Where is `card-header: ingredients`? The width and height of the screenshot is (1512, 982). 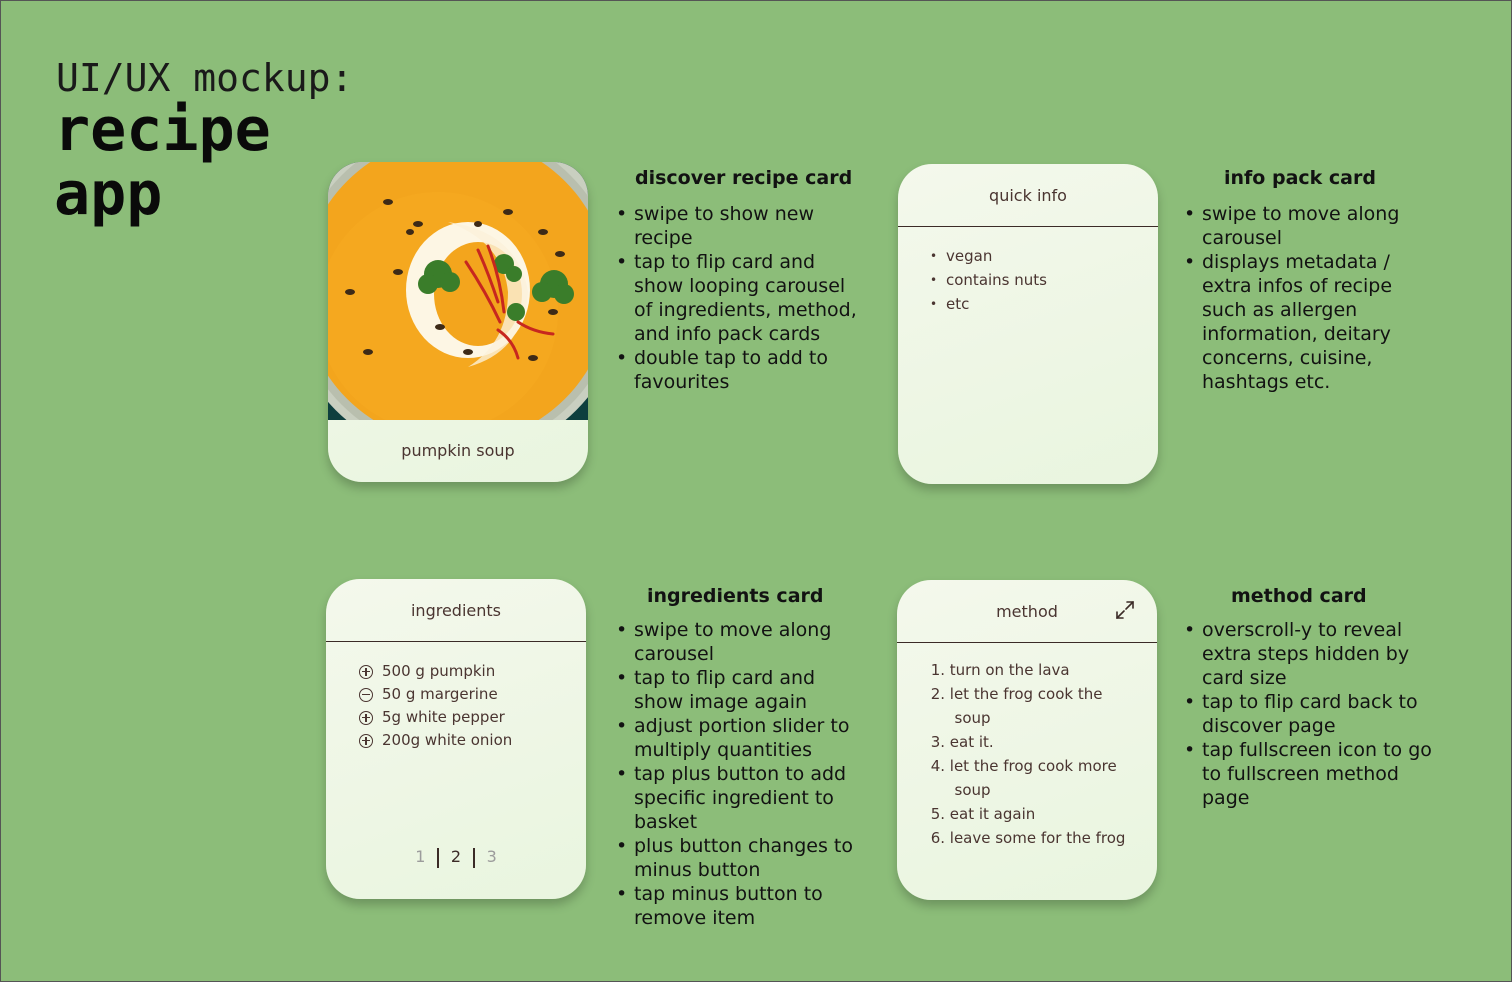 card-header: ingredients is located at coordinates (456, 610).